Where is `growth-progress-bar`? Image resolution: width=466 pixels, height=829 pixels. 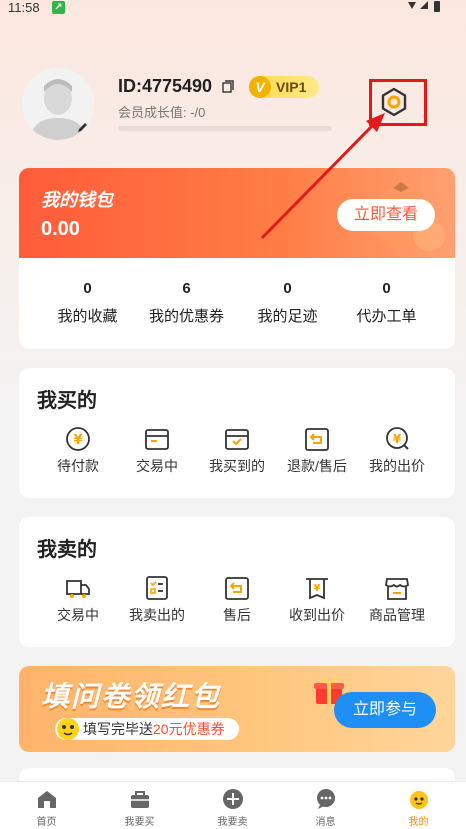 growth-progress-bar is located at coordinates (225, 128).